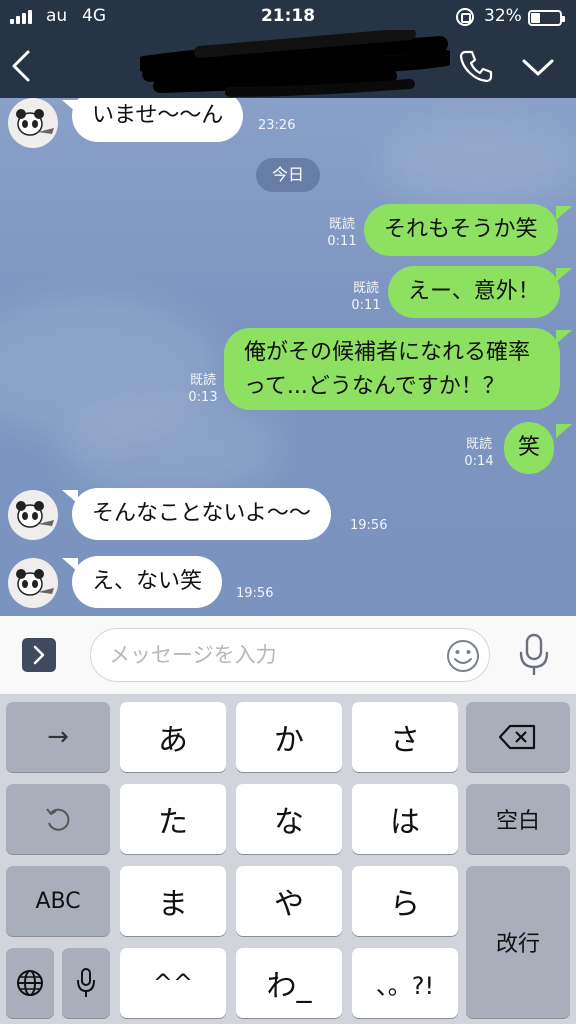  What do you see at coordinates (546, 18) in the screenshot?
I see `battery-icon` at bounding box center [546, 18].